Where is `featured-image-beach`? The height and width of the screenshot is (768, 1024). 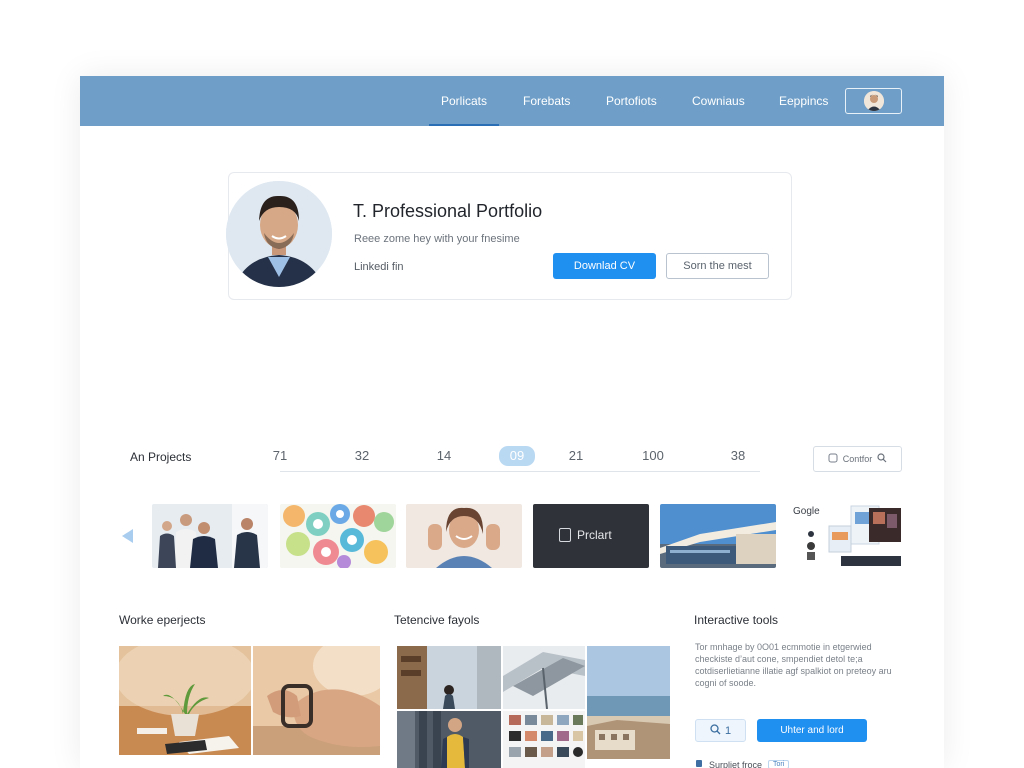 featured-image-beach is located at coordinates (628, 702).